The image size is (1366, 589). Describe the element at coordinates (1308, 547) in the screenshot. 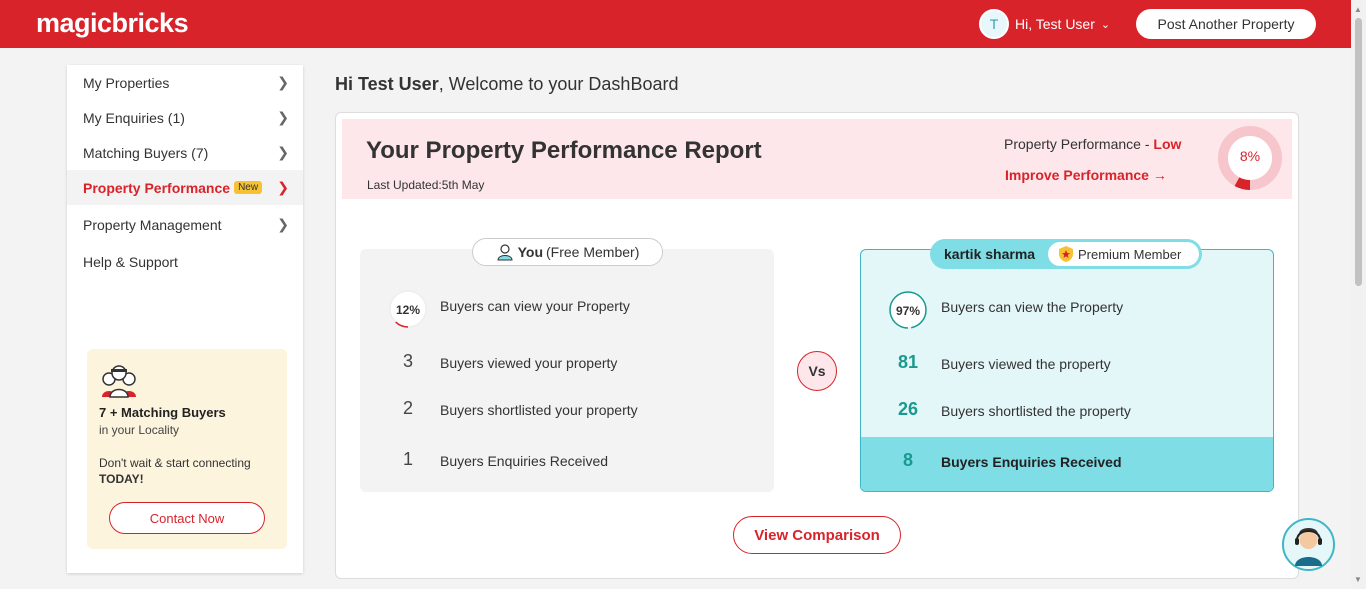

I see `support-agent-icon` at that location.